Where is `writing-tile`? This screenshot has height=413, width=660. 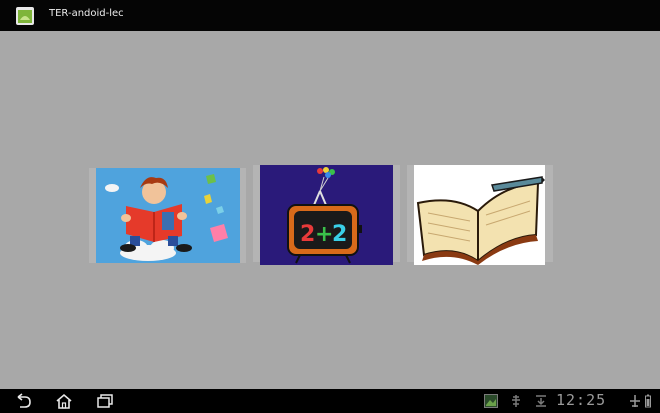 writing-tile is located at coordinates (480, 215).